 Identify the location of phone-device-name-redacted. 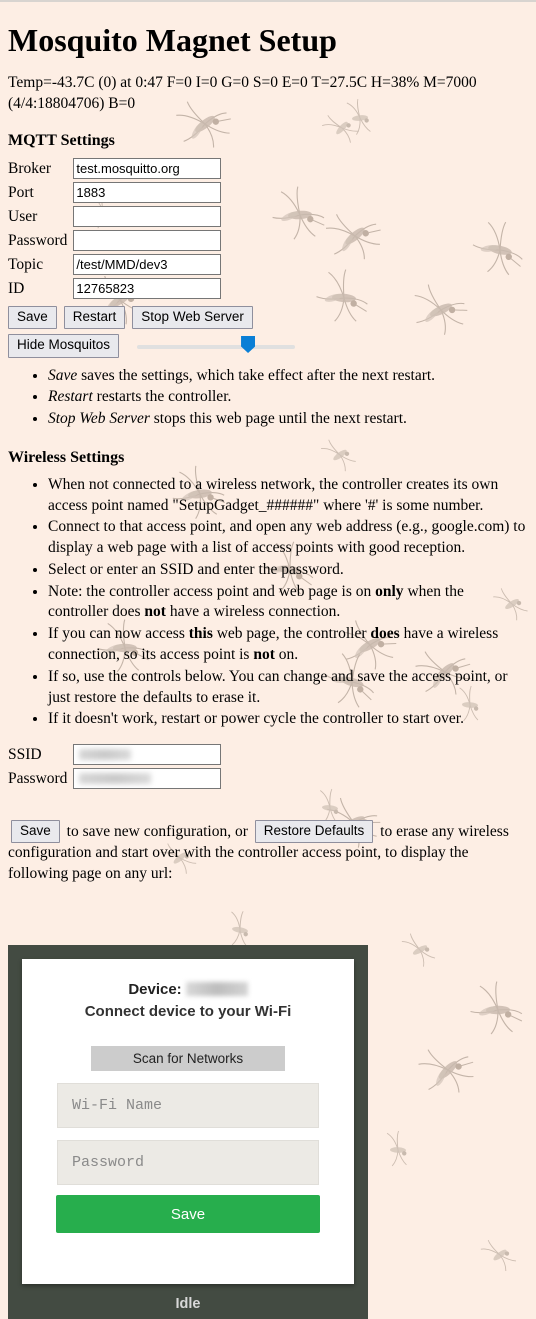
(216, 989).